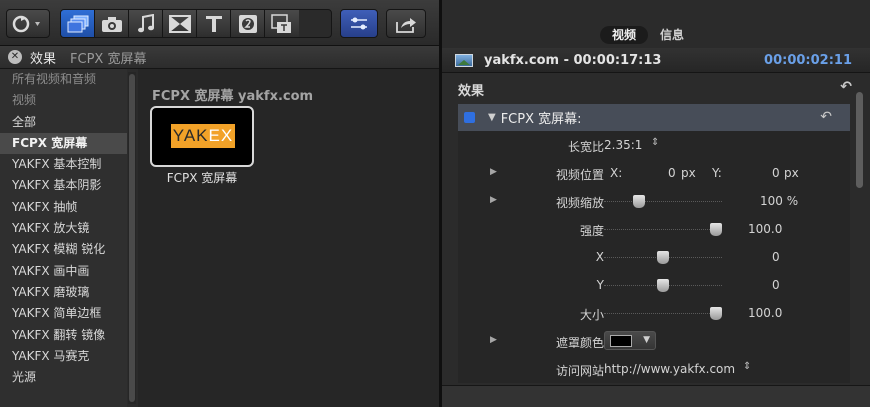 The image size is (870, 407). I want to click on param-website: 访问网站 http://www.yakfx.com ⇕, so click(653, 369).